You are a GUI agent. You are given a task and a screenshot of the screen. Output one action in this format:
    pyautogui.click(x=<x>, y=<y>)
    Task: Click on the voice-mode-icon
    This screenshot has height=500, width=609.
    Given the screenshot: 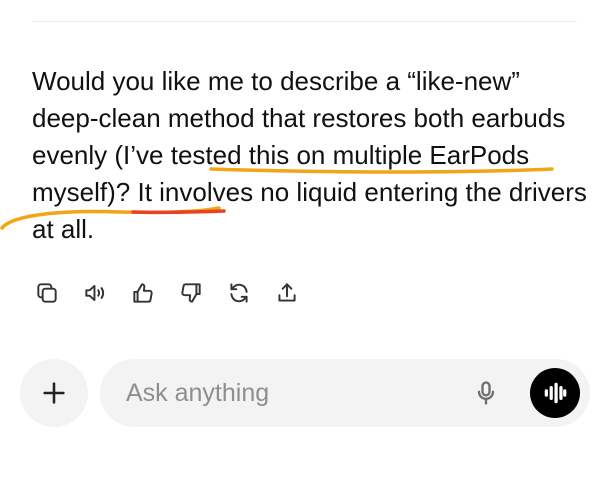 What is the action you would take?
    pyautogui.click(x=555, y=393)
    